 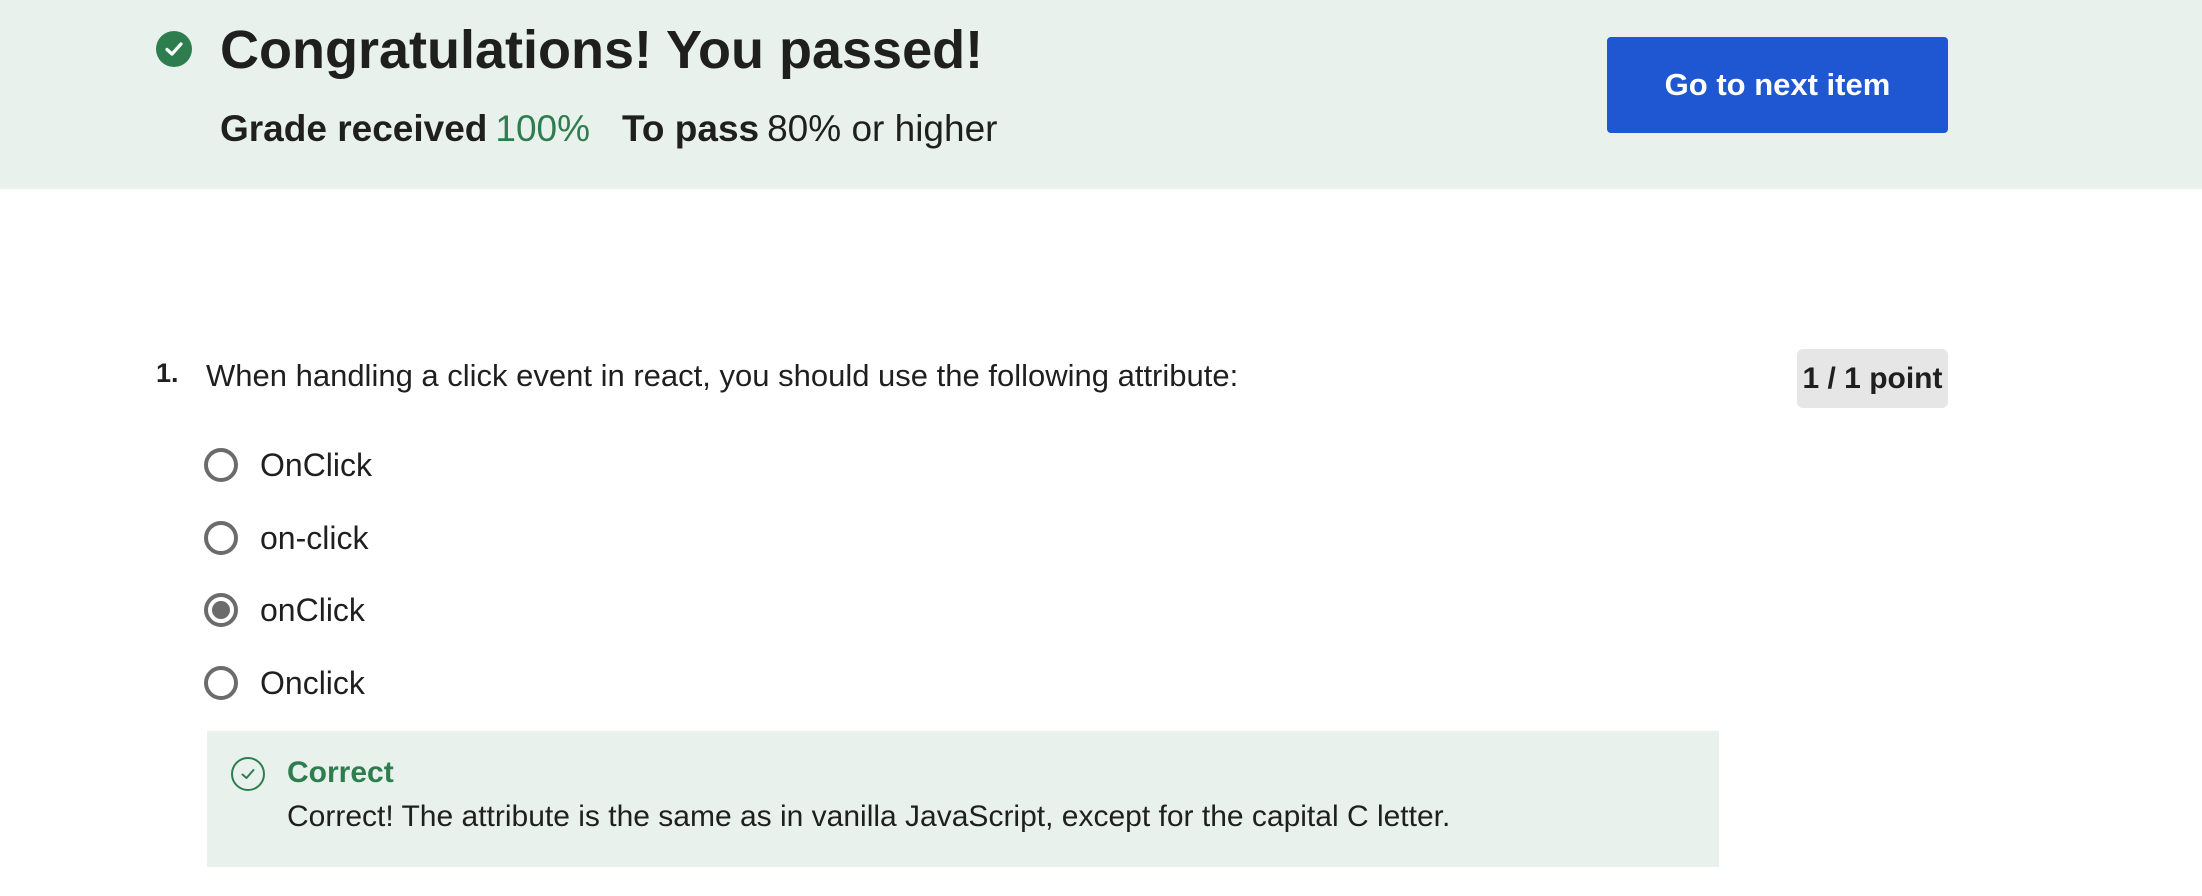 I want to click on answer-option: OnClick, so click(x=288, y=465).